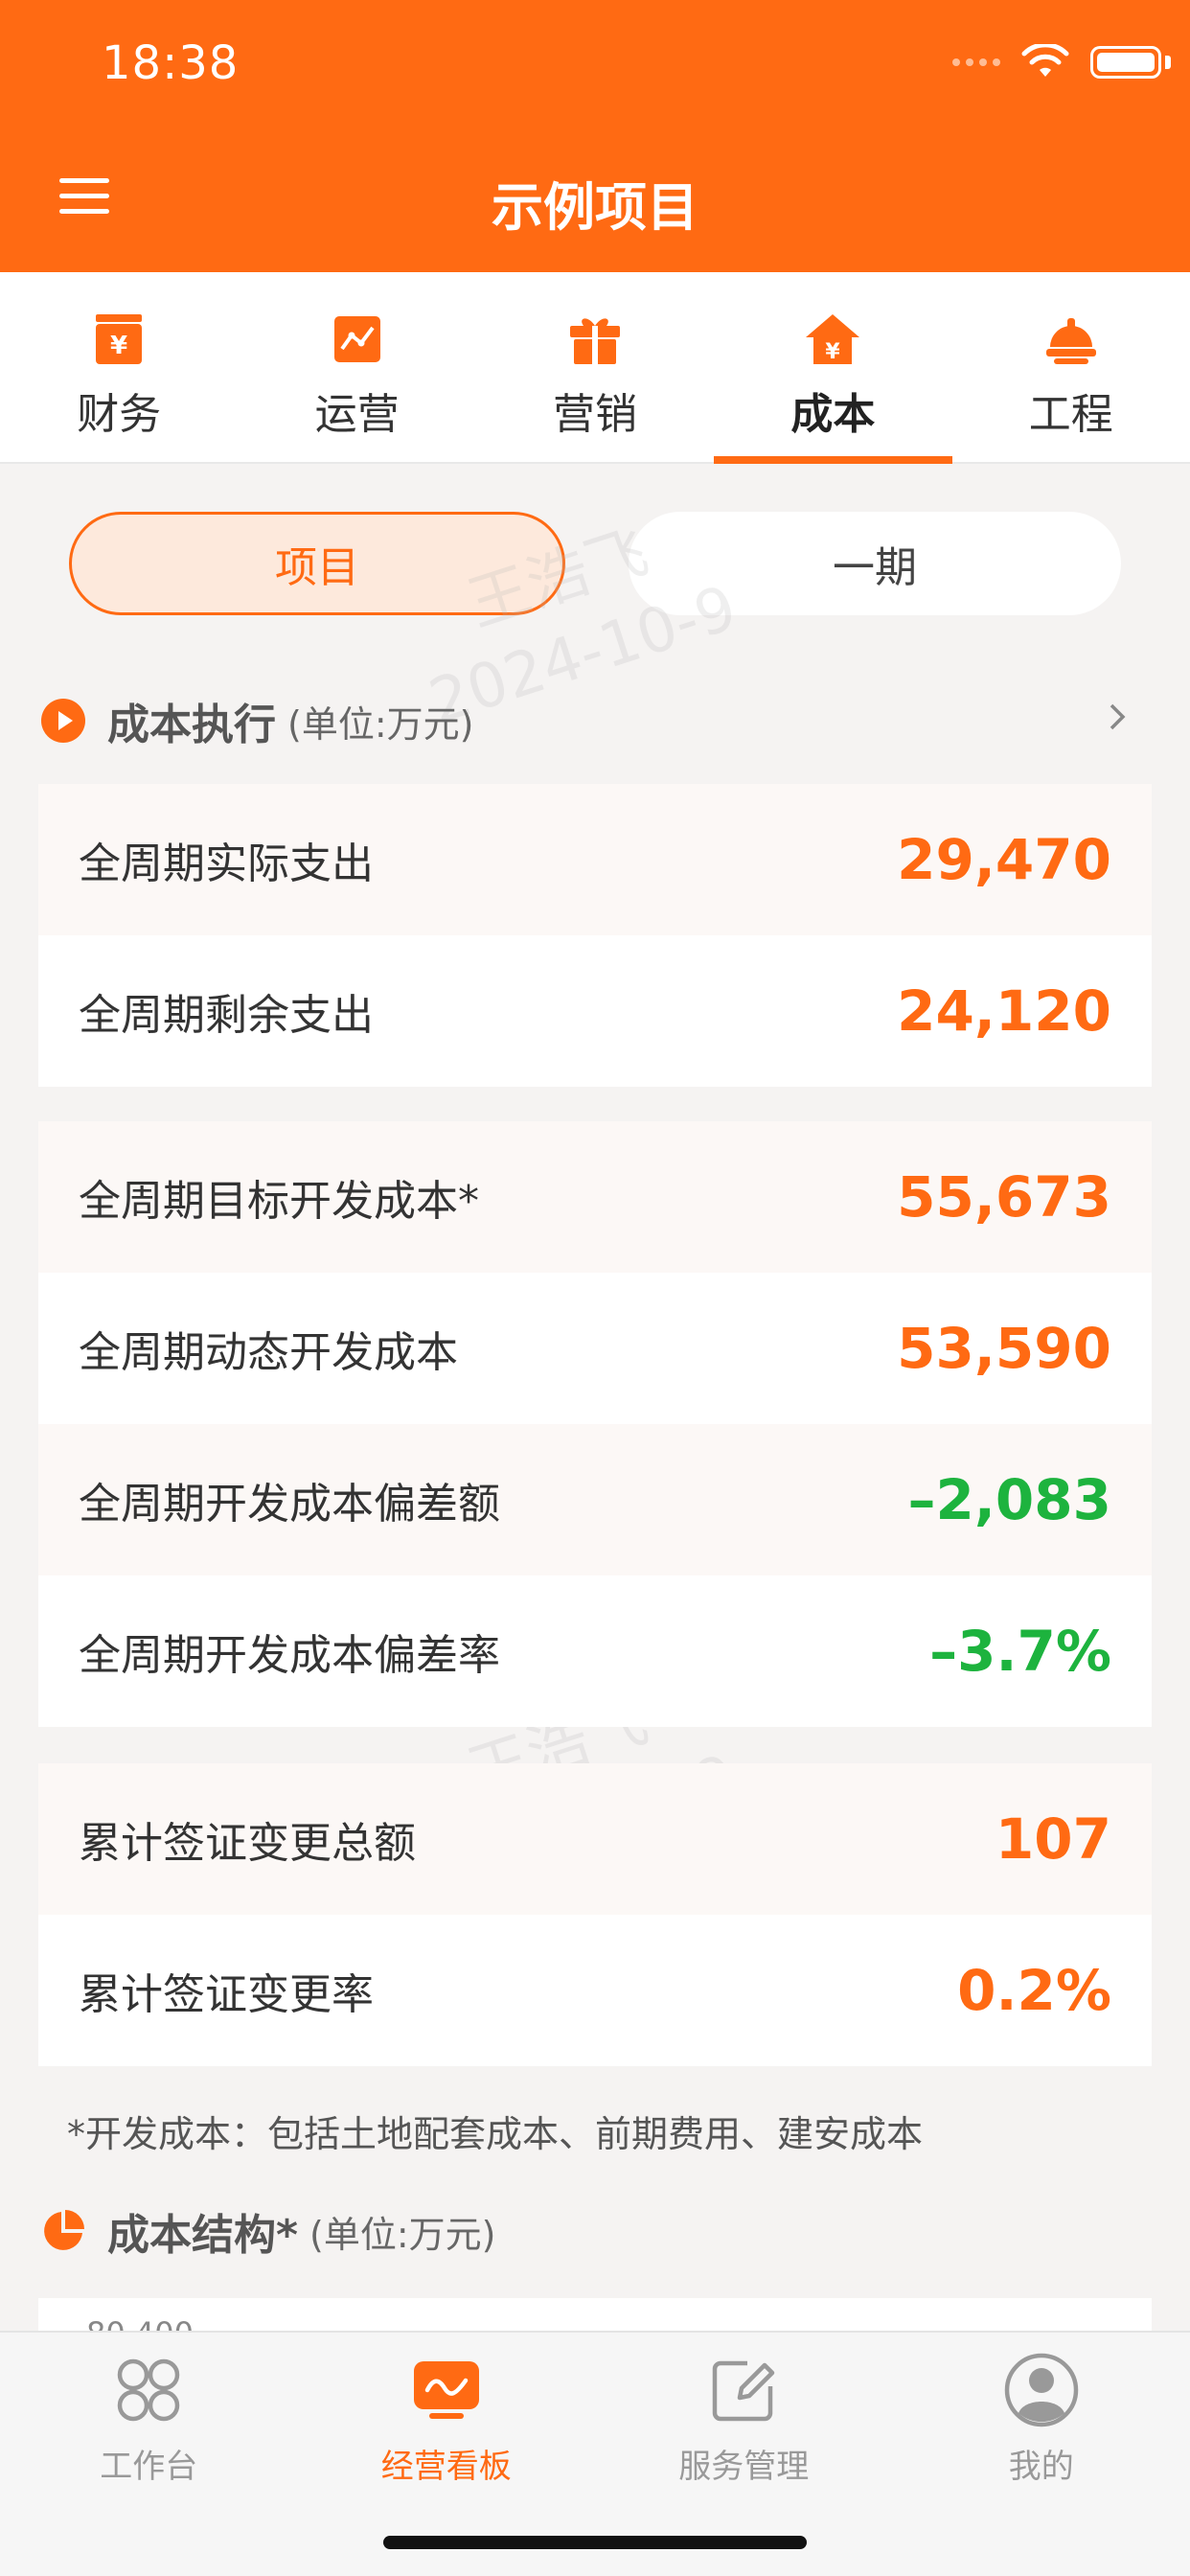 The height and width of the screenshot is (2576, 1190). Describe the element at coordinates (595, 2542) in the screenshot. I see `home-indicator` at that location.